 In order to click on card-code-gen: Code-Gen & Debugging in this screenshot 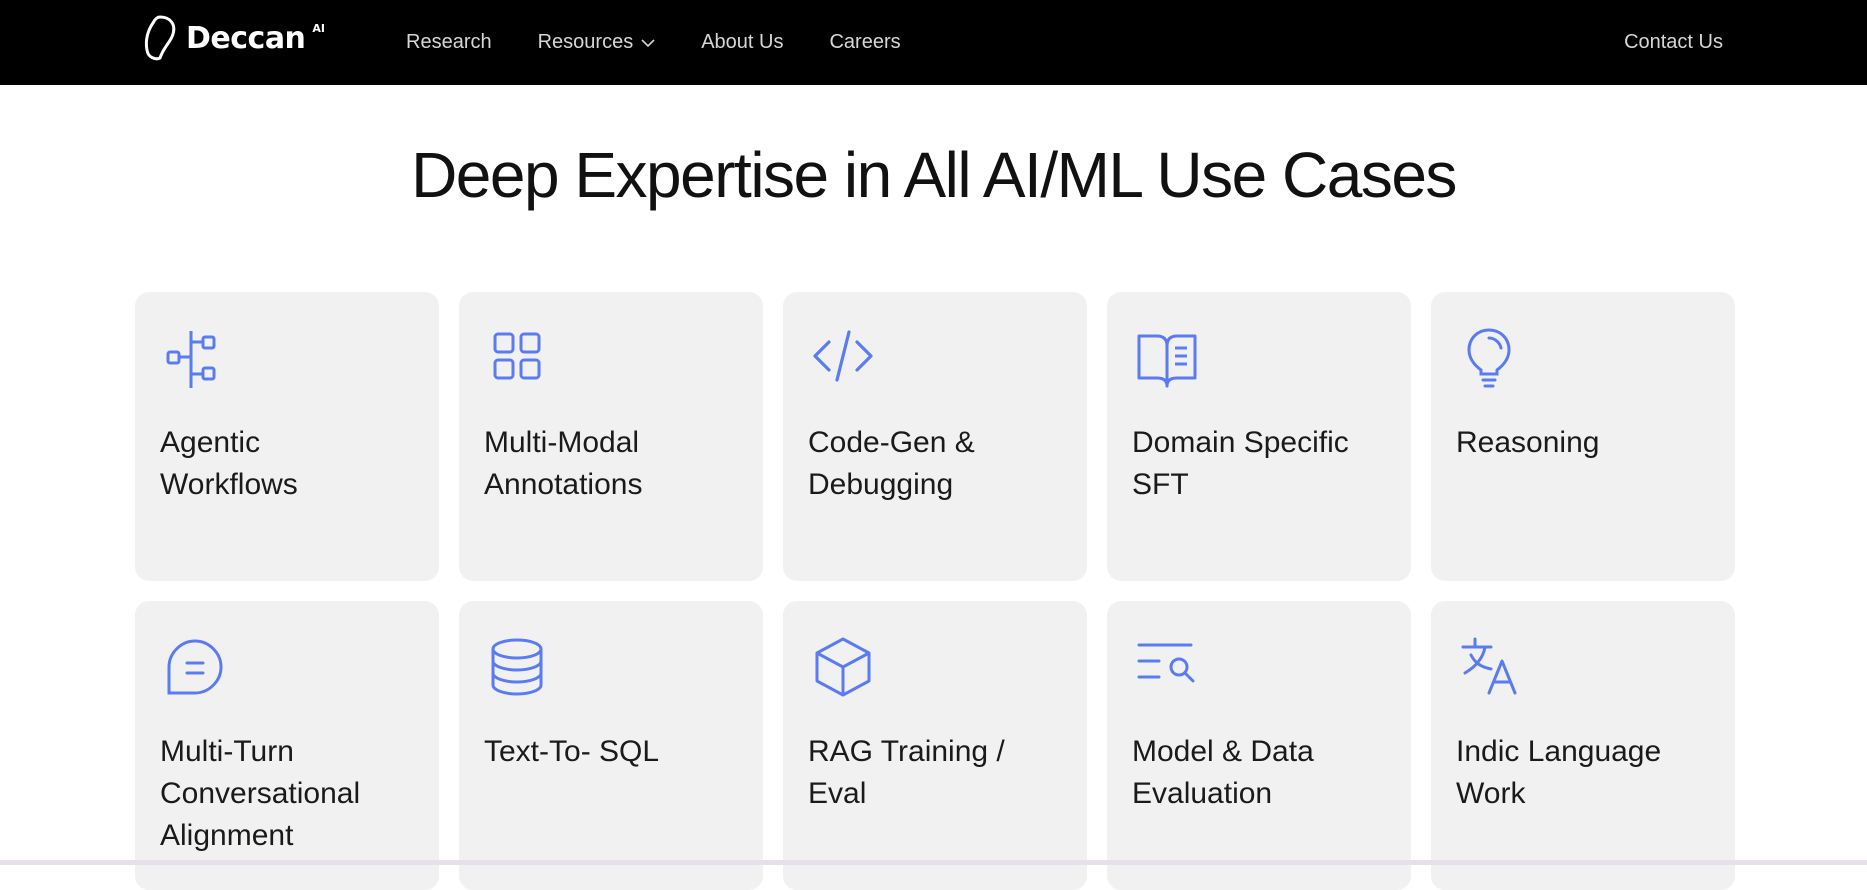, I will do `click(935, 436)`.